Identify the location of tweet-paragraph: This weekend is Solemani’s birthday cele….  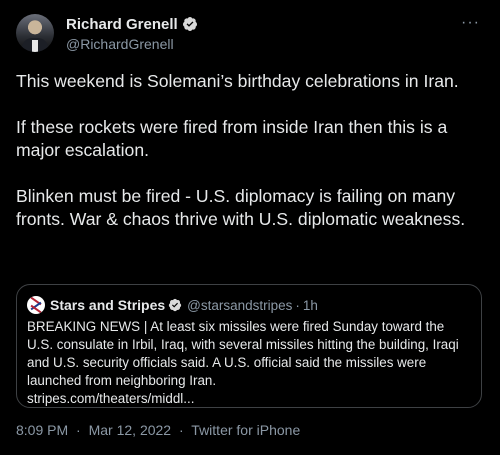
(237, 81).